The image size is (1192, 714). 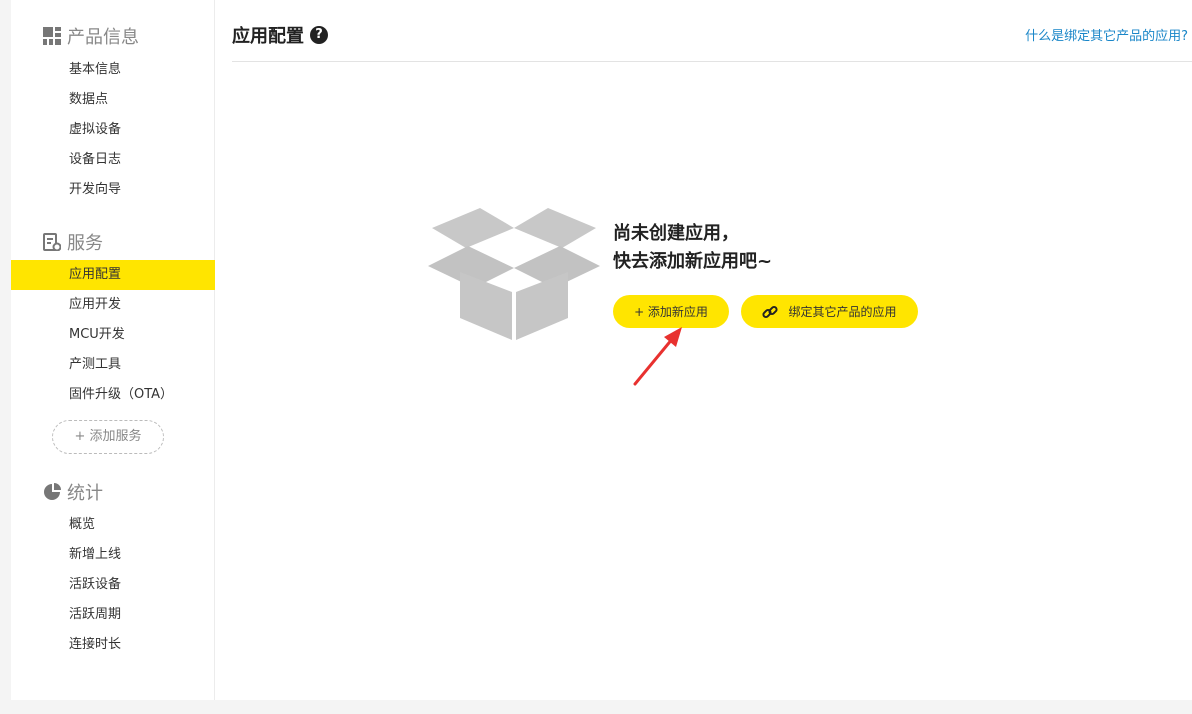 What do you see at coordinates (693, 261) in the screenshot?
I see `empty-state-line2: 快去添加新应用吧~` at bounding box center [693, 261].